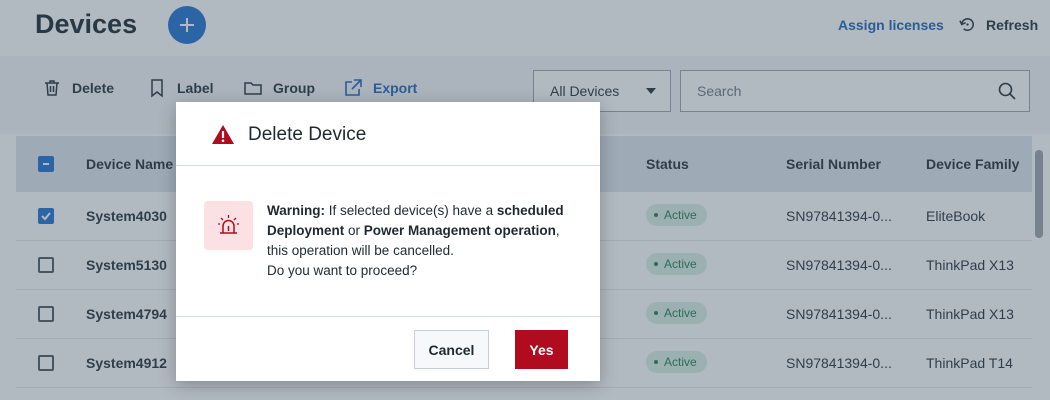 This screenshot has height=400, width=1050. I want to click on message-emphasis: Power Management operation, so click(459, 230).